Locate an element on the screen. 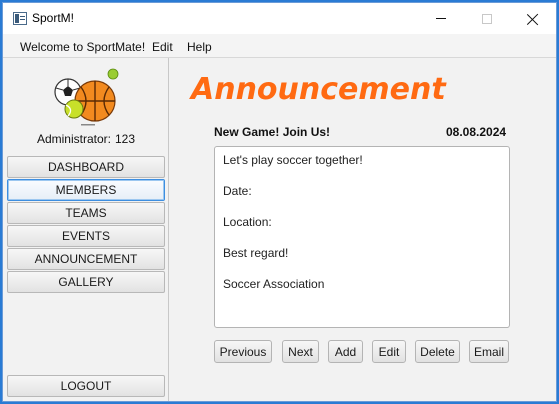  close-icon is located at coordinates (533, 19).